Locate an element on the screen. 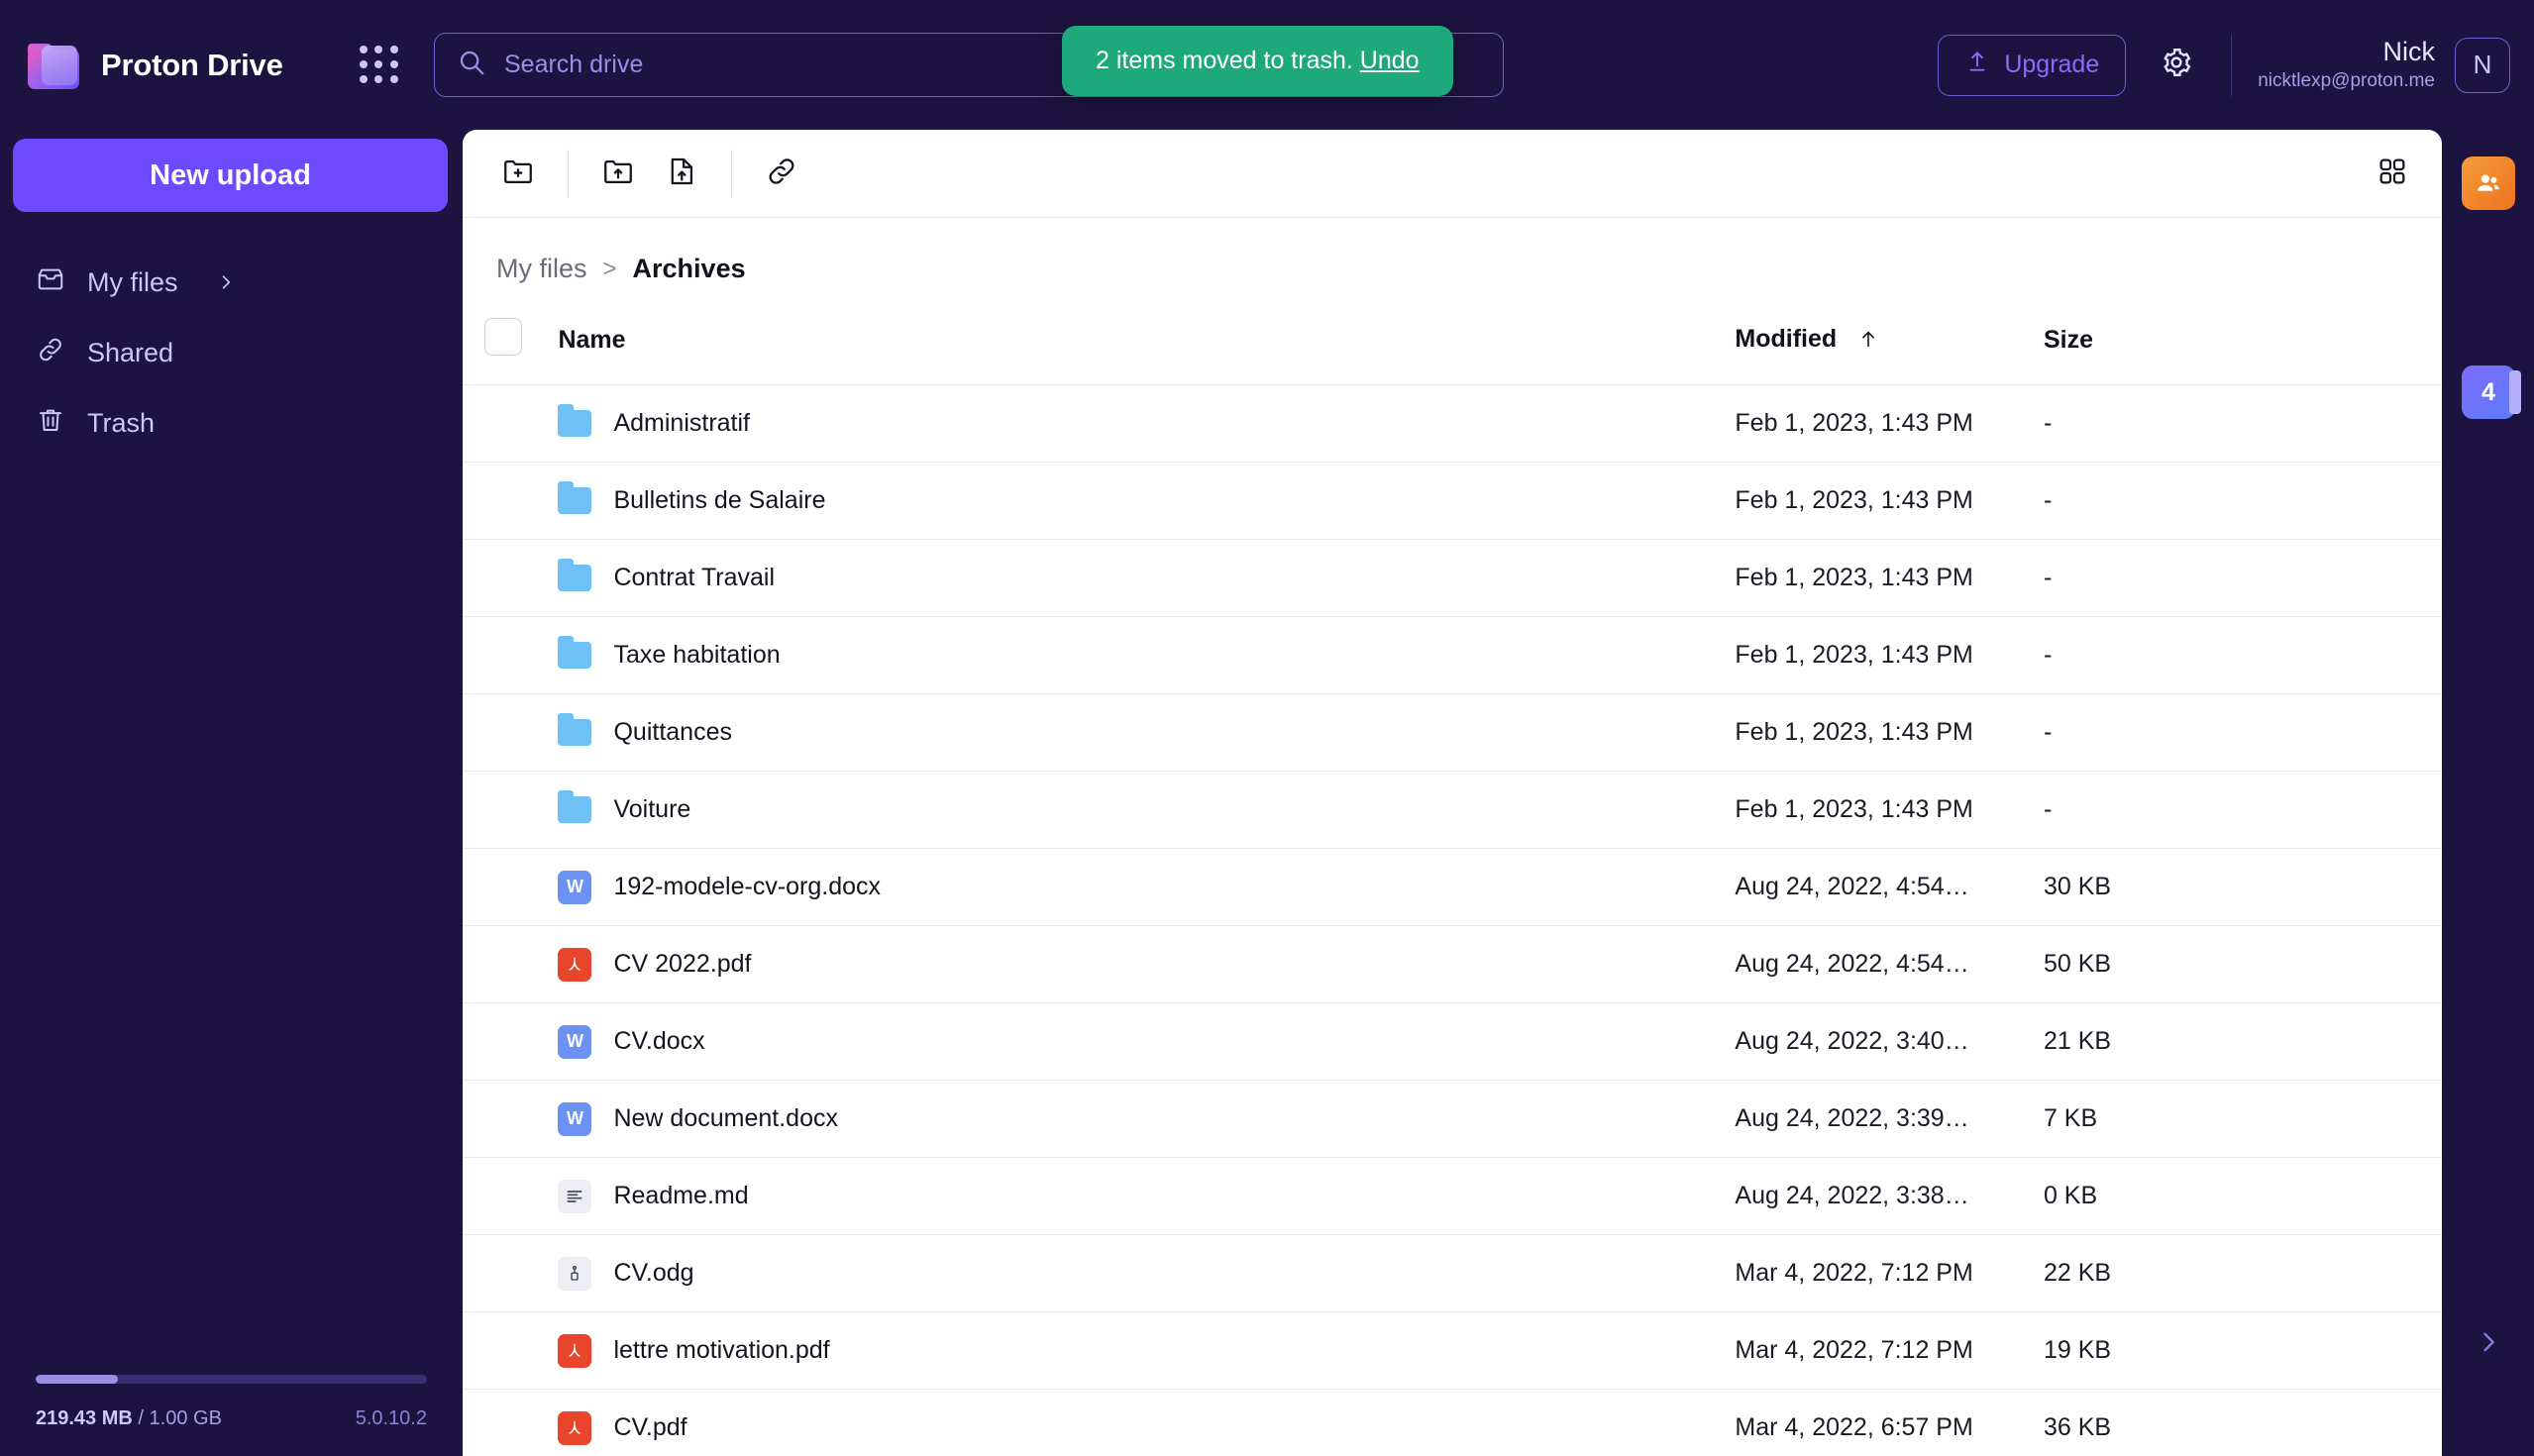 The width and height of the screenshot is (2534, 1456). table-row: Administratif Feb 1, 2023, 1:43 PM - is located at coordinates (1452, 423).